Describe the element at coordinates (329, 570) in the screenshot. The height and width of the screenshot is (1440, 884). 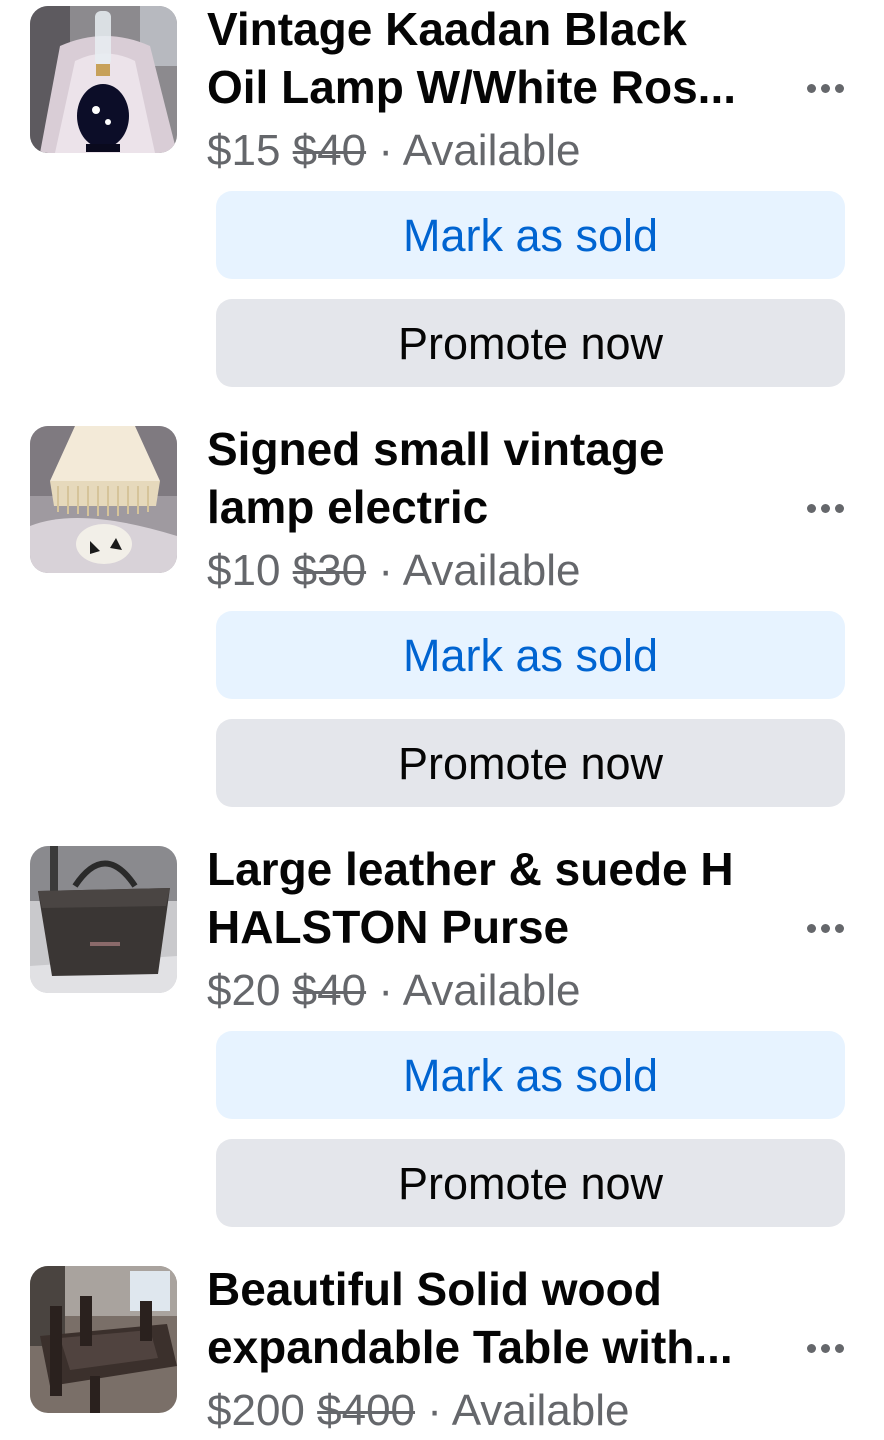
I see `original-price: $30` at that location.